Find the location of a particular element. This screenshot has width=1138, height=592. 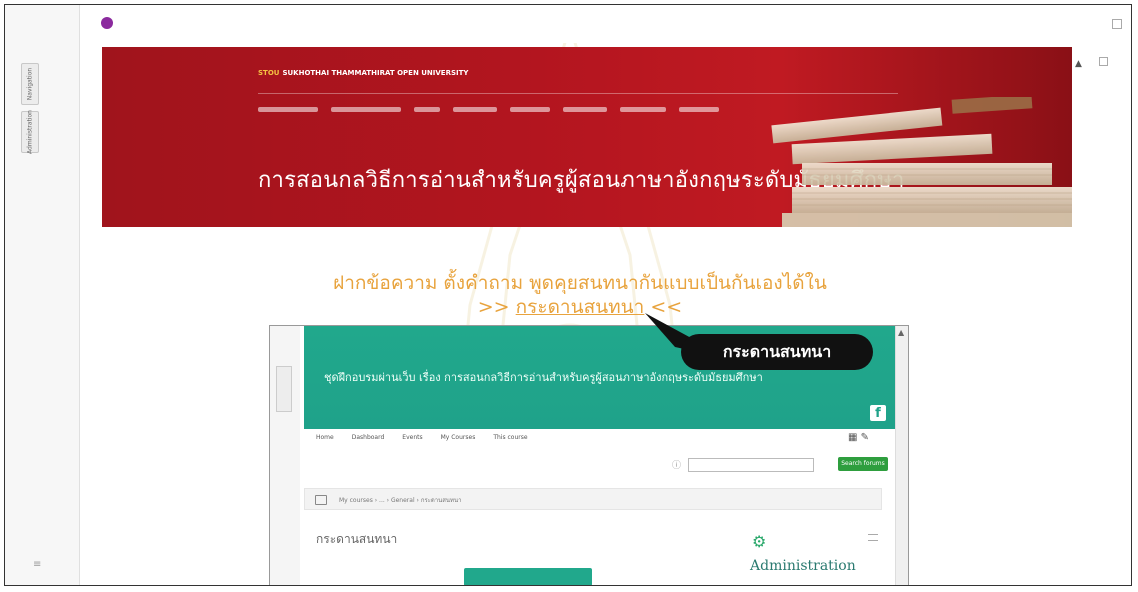

administration-block: ⚙ Administration is located at coordinates (815, 553).